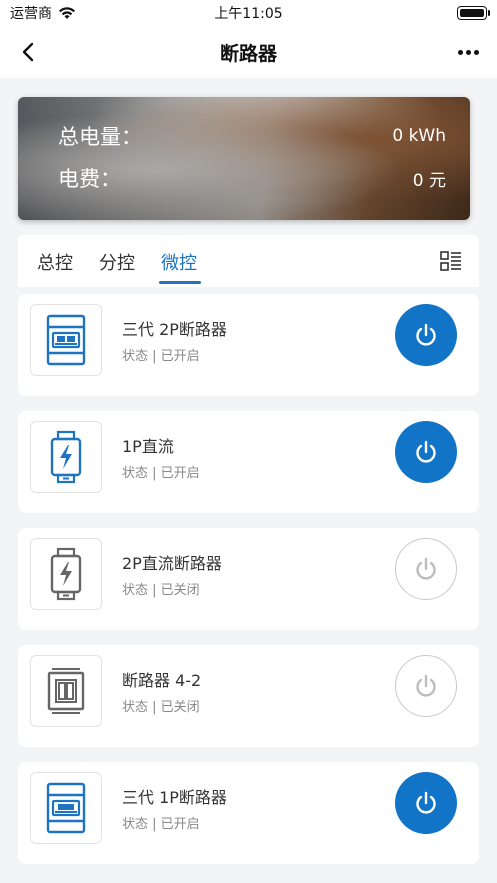 This screenshot has width=497, height=883. I want to click on chevron-left-icon, so click(28, 52).